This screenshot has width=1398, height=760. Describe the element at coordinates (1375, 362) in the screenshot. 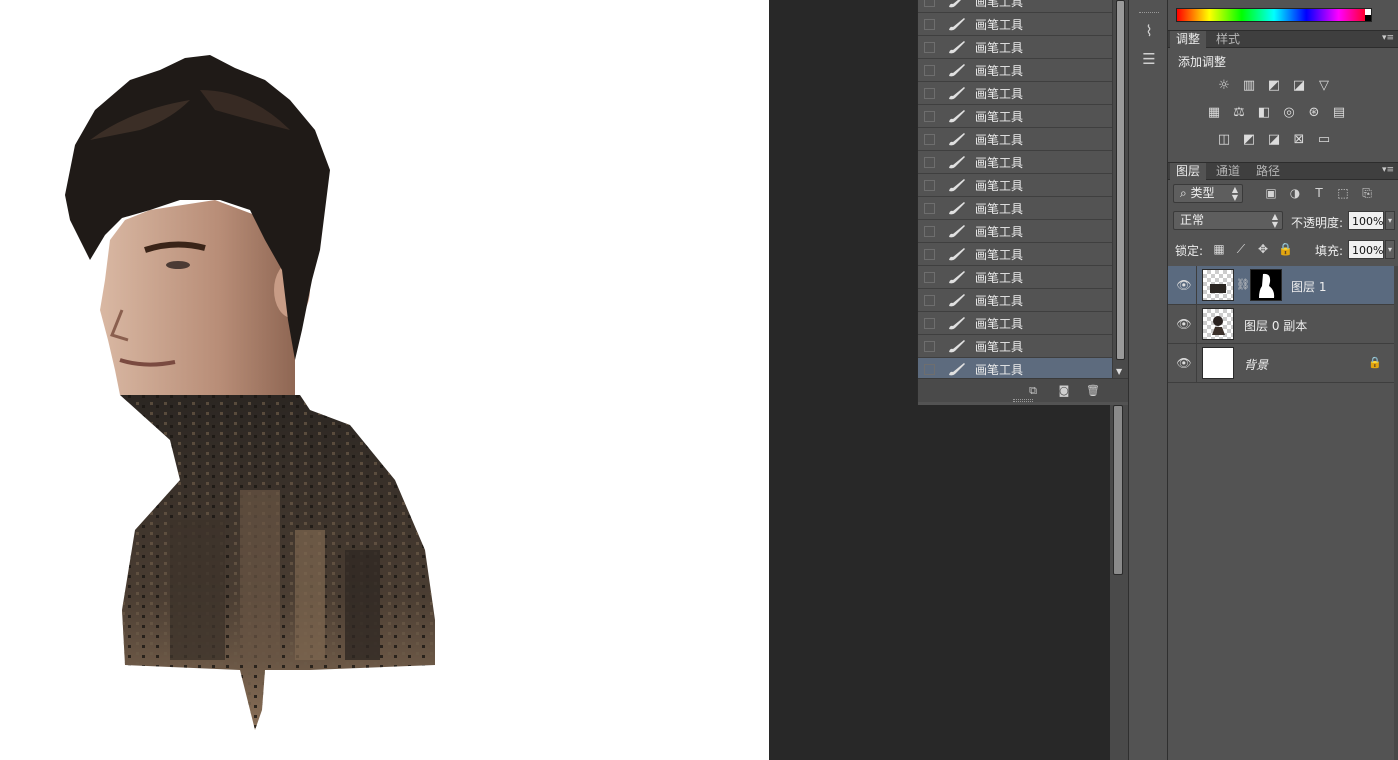

I see `lock-icon: 🔒` at that location.